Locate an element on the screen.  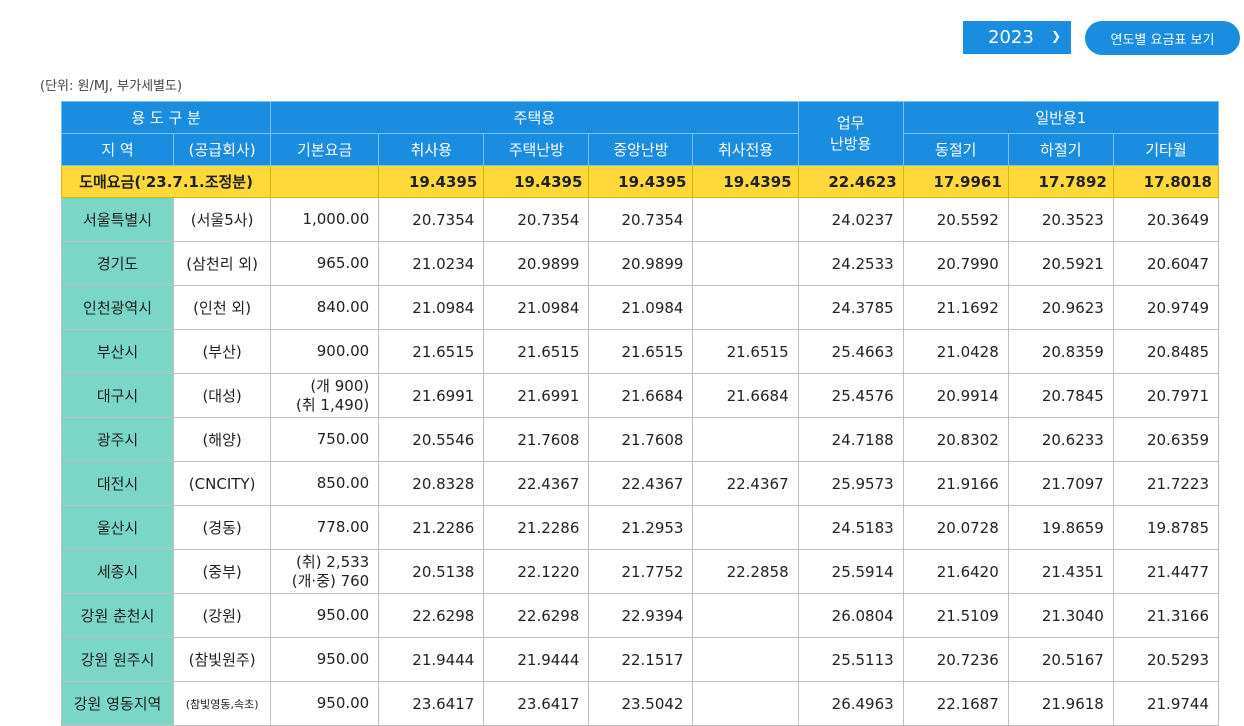
base-fee-cell: 900.00 is located at coordinates (325, 351).